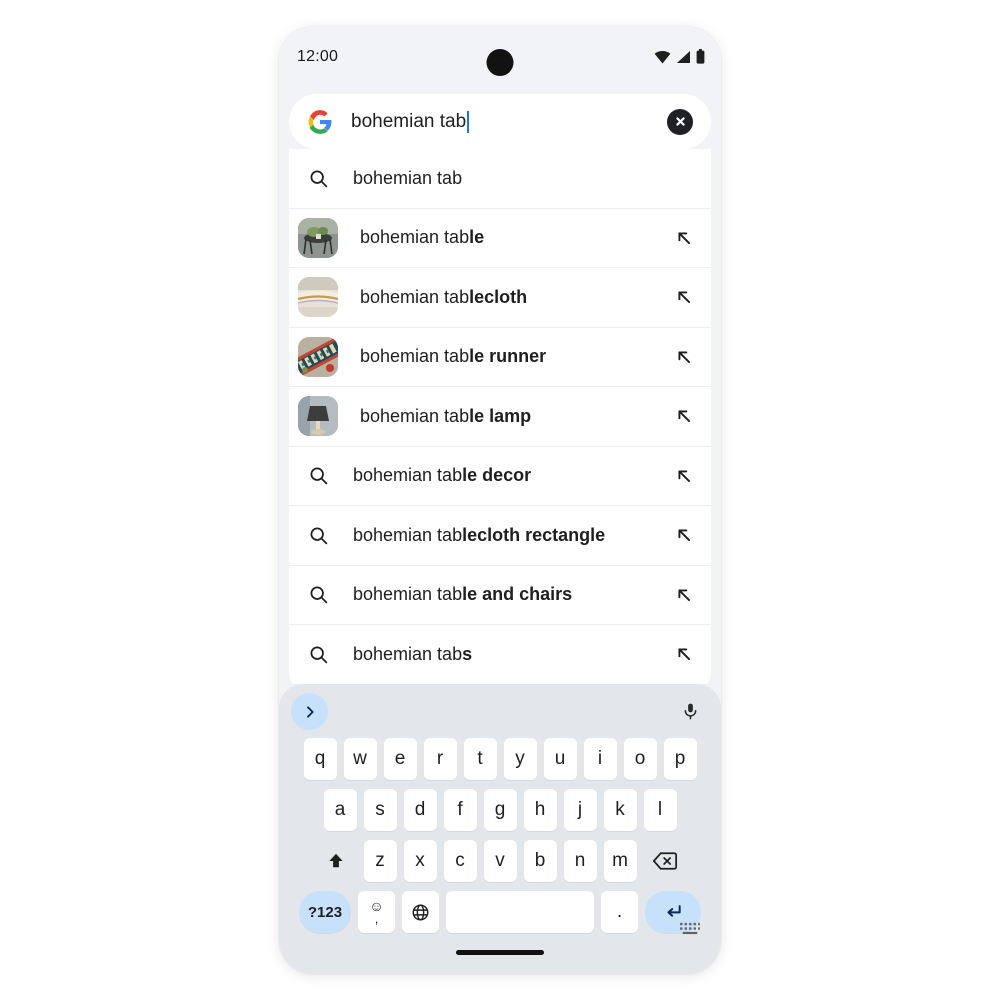 Image resolution: width=1000 pixels, height=1000 pixels. I want to click on key-m: m, so click(620, 861).